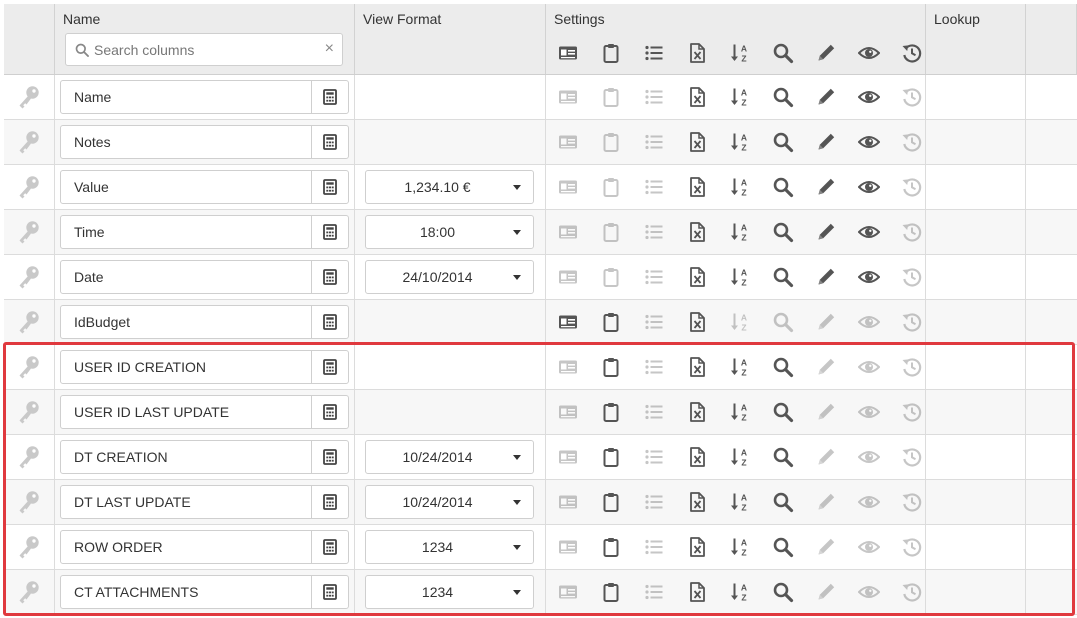 Image resolution: width=1077 pixels, height=618 pixels. Describe the element at coordinates (449, 232) in the screenshot. I see `view-format-select: 18:00` at that location.